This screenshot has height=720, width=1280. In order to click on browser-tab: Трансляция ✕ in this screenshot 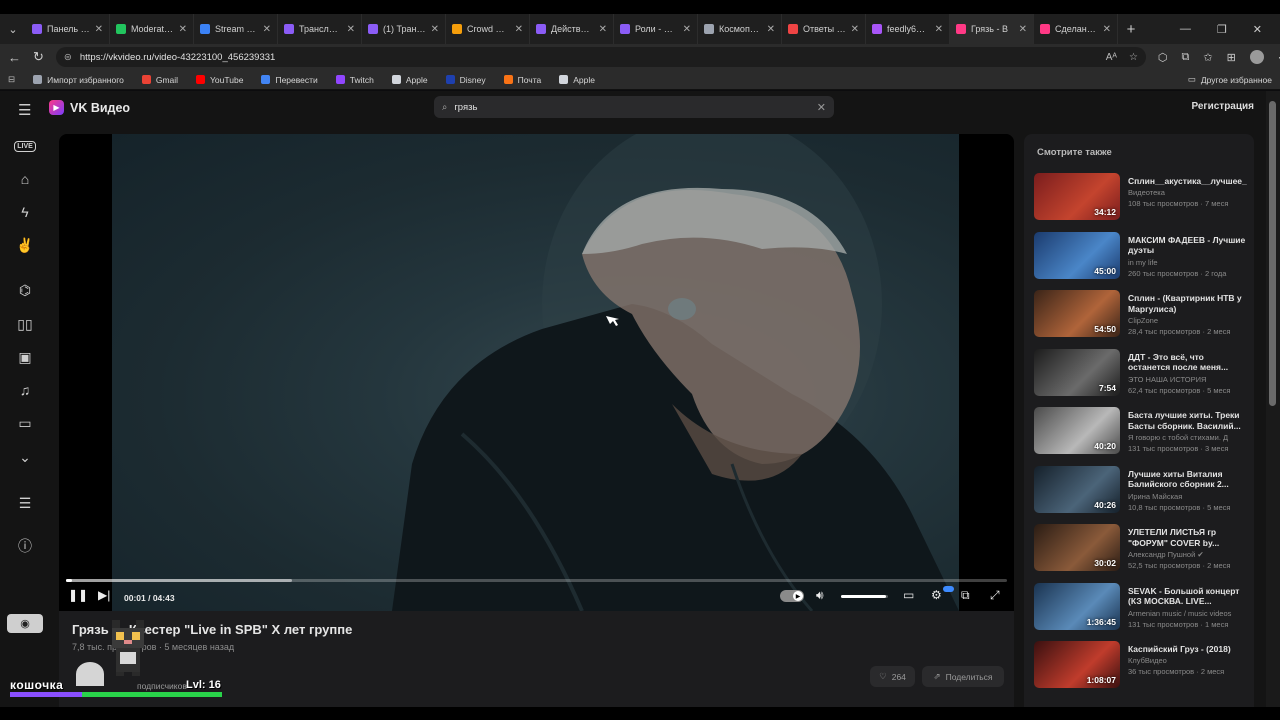, I will do `click(320, 29)`.